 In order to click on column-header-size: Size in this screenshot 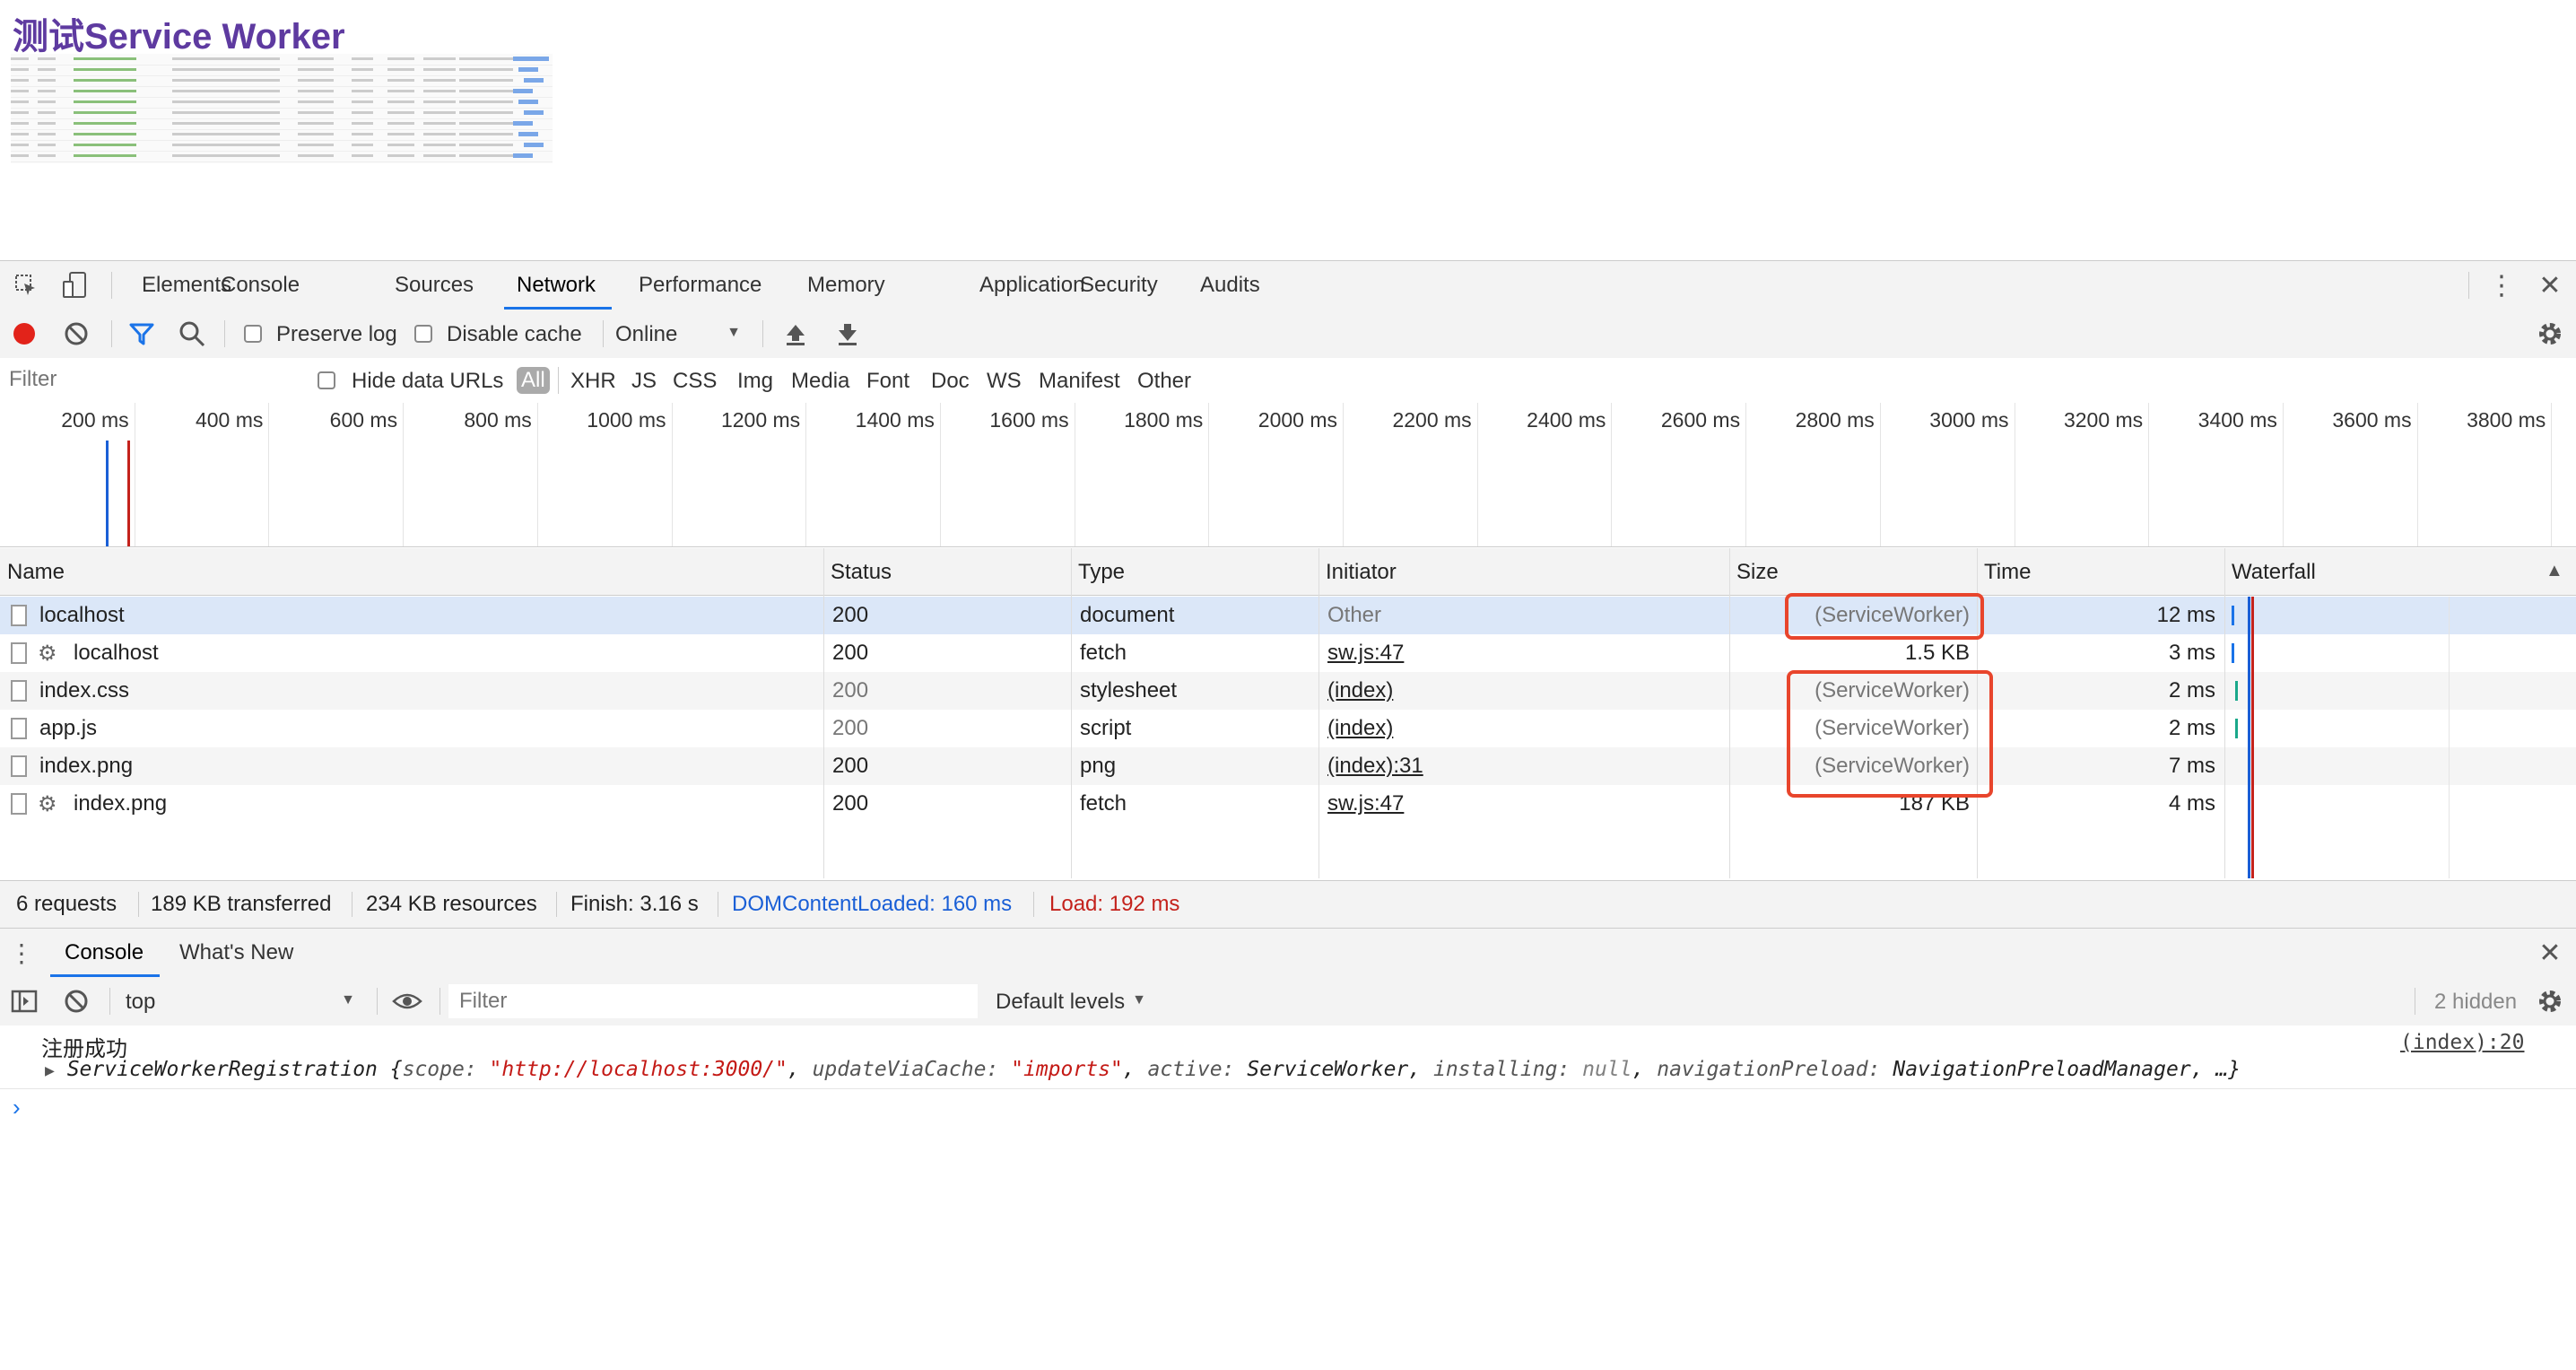, I will do `click(1853, 572)`.